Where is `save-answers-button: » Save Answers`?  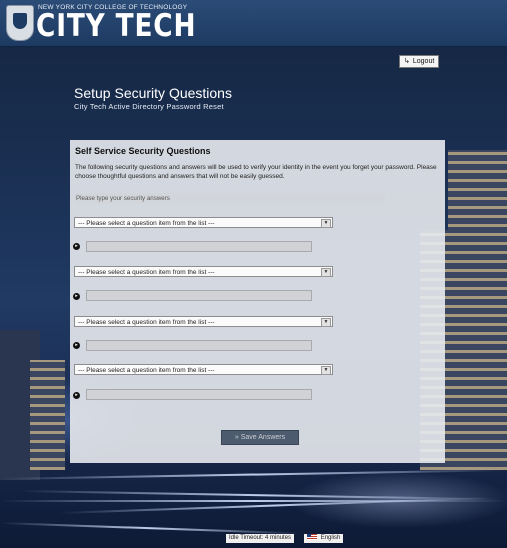
save-answers-button: » Save Answers is located at coordinates (260, 437).